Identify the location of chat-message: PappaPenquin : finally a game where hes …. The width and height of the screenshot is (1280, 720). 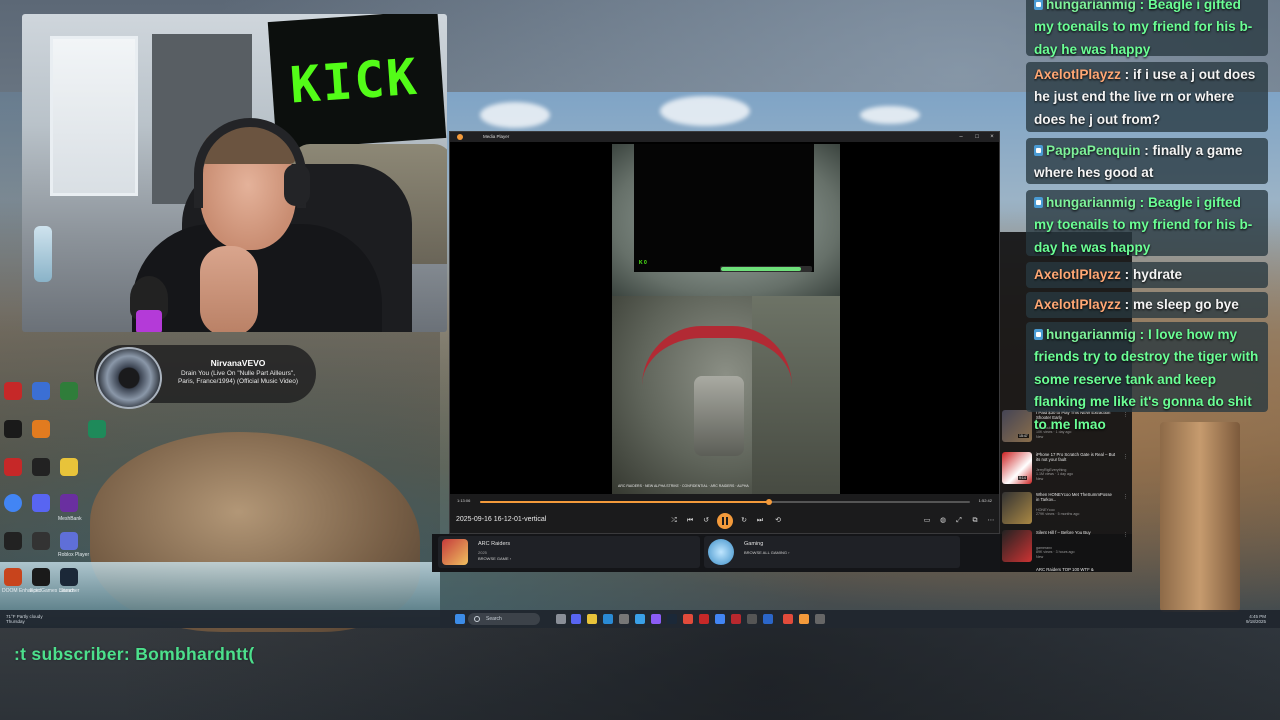
(1147, 161).